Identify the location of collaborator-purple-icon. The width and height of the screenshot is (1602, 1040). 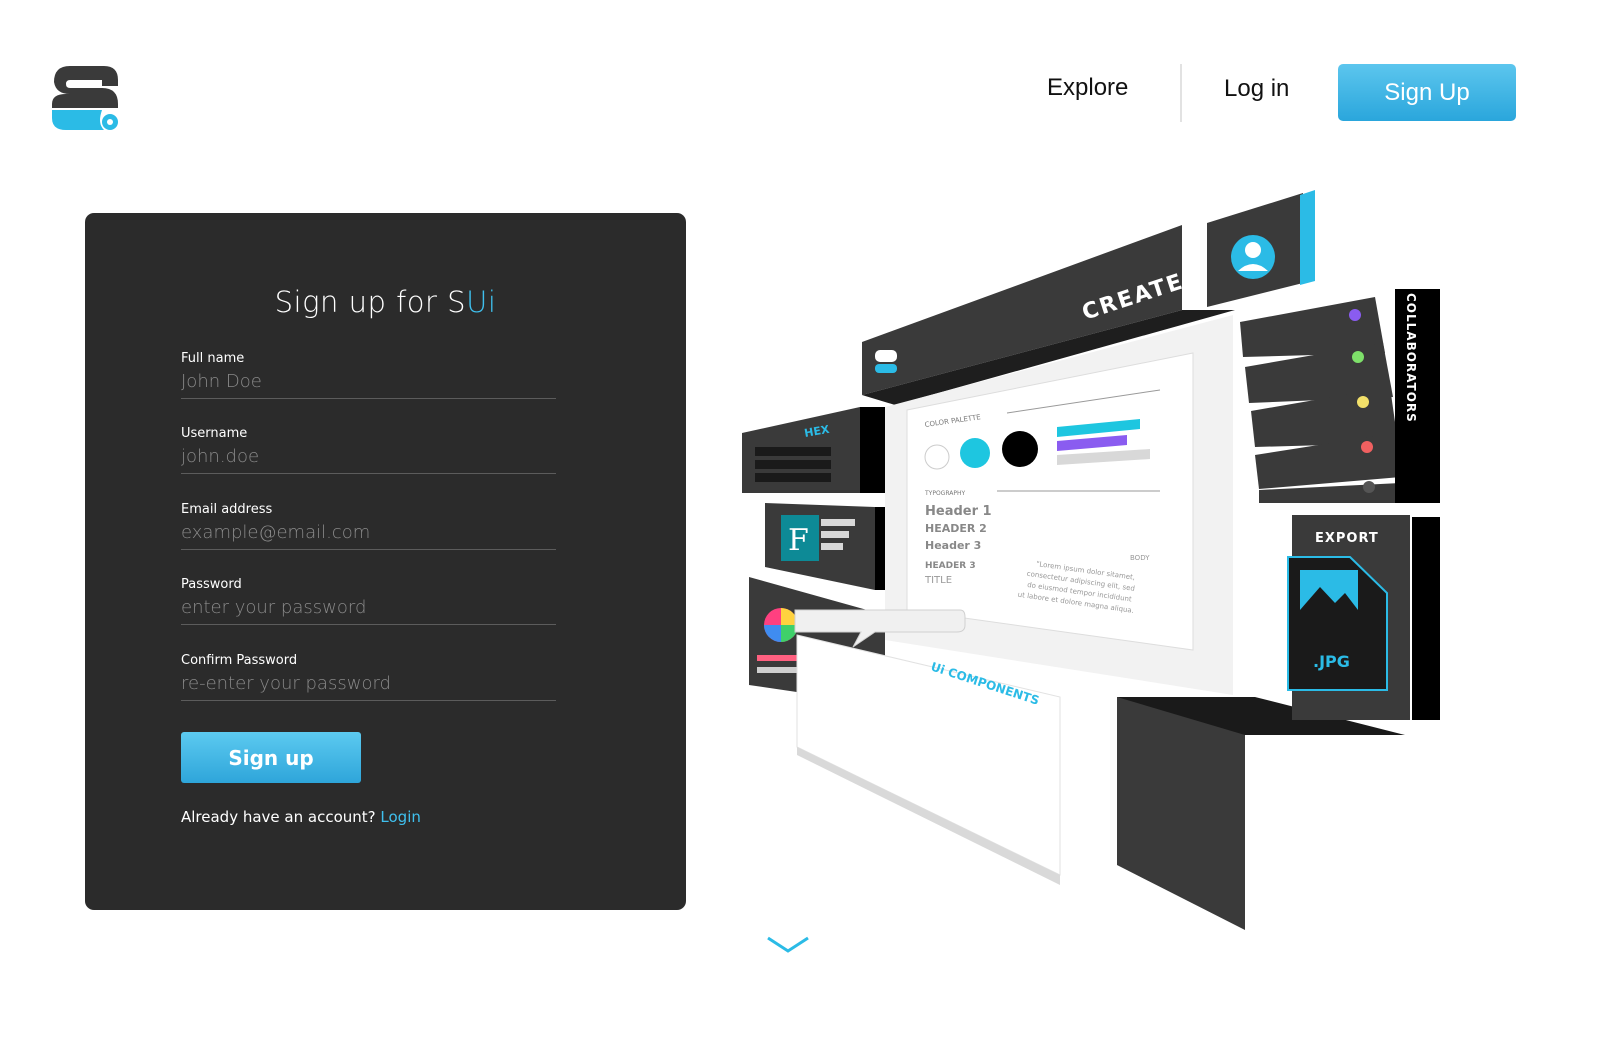
(1355, 315).